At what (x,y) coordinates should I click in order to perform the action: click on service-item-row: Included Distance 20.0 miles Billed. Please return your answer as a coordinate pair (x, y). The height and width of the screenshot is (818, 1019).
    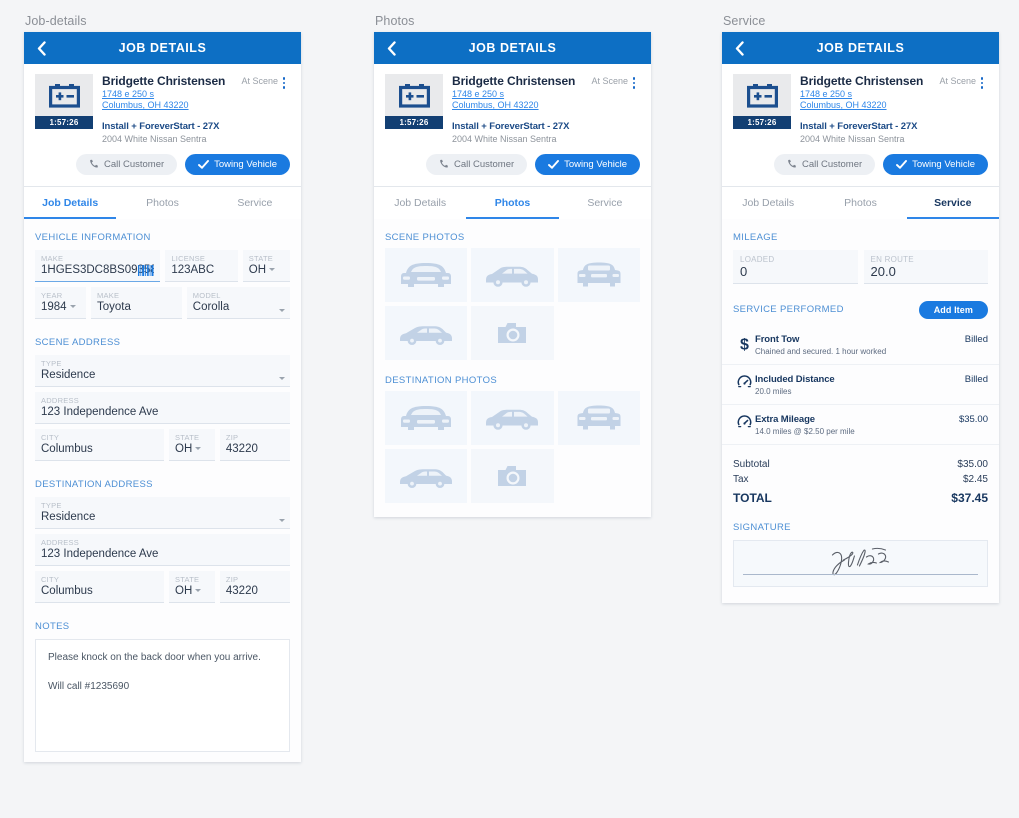
    Looking at the image, I should click on (860, 385).